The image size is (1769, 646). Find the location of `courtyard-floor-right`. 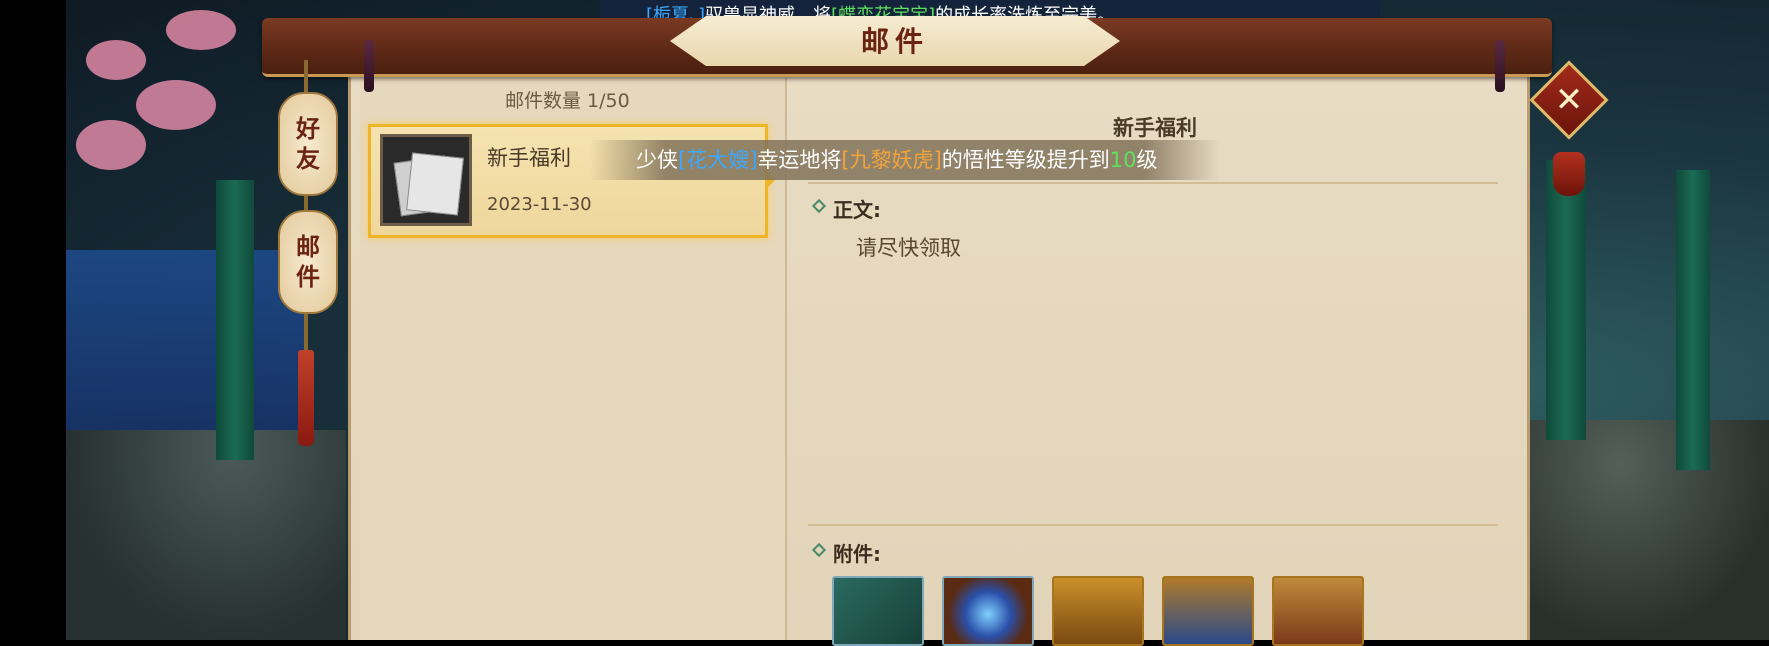

courtyard-floor-right is located at coordinates (1642, 530).